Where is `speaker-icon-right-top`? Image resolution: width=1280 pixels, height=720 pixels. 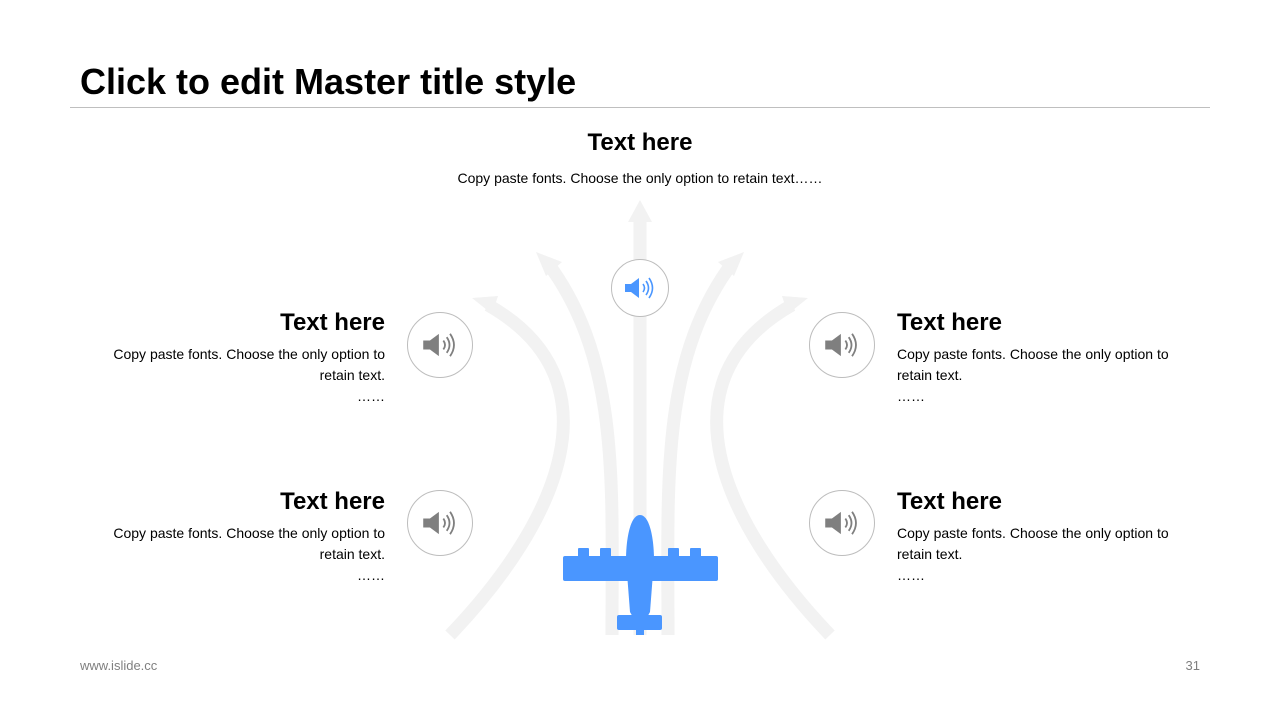 speaker-icon-right-top is located at coordinates (842, 345).